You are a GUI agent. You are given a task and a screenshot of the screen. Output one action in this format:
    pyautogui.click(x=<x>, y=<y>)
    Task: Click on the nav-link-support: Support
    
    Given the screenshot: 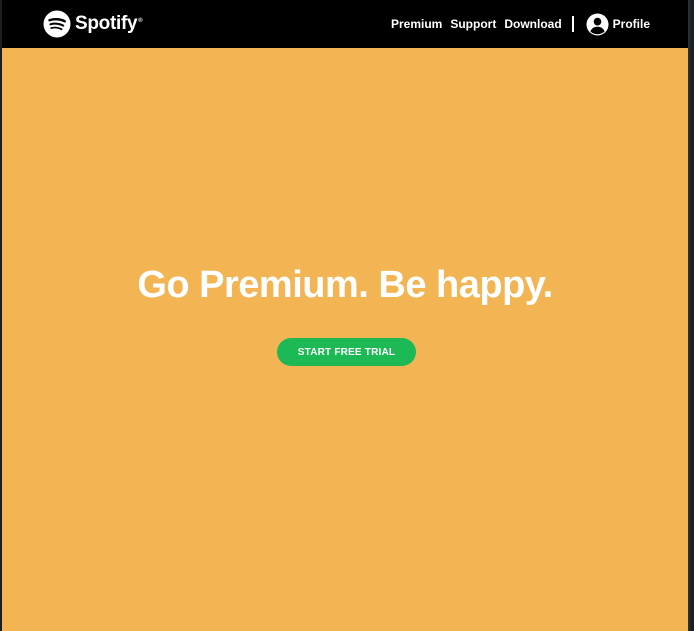 What is the action you would take?
    pyautogui.click(x=473, y=24)
    